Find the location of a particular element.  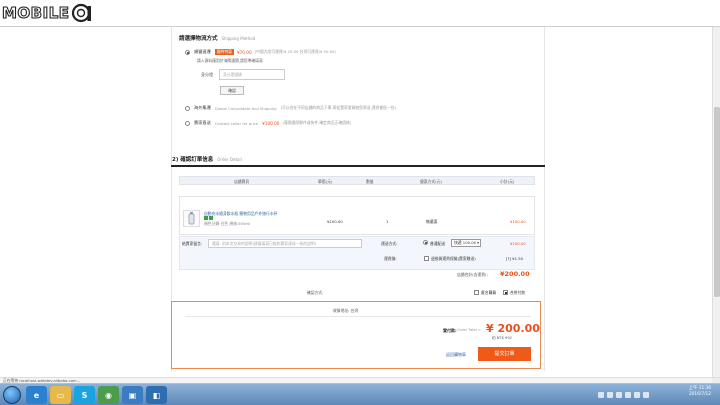

id-label: 身分證 is located at coordinates (207, 74).